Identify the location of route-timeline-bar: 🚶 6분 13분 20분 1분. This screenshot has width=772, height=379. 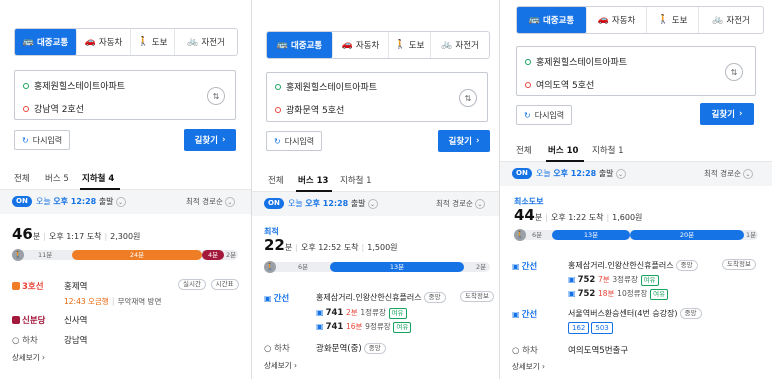
(636, 235).